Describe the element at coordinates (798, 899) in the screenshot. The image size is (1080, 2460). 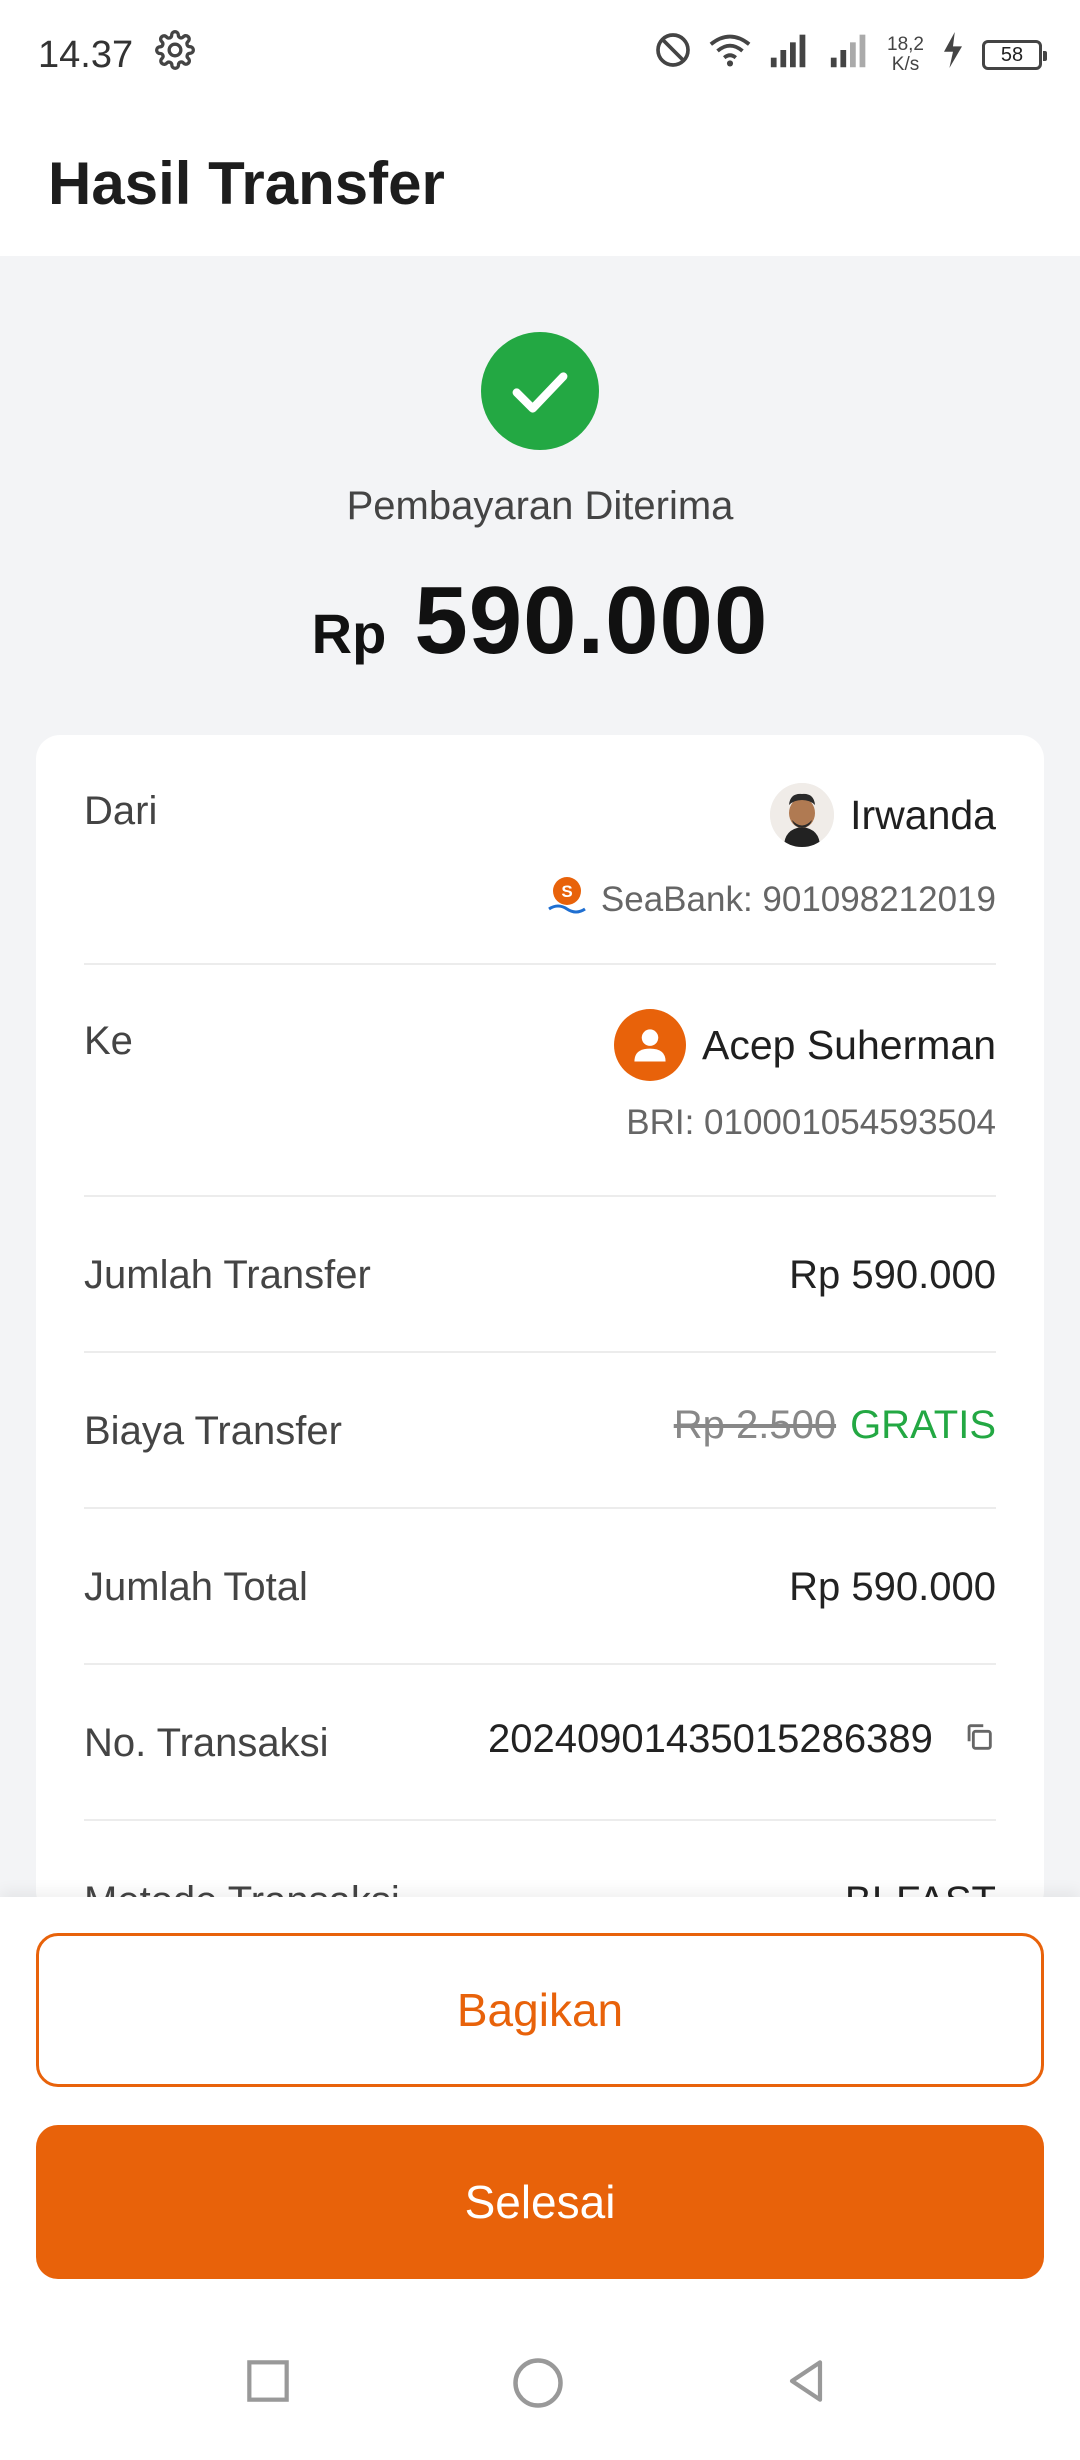
I see `sender-account: SeaBank: 901098212019` at that location.